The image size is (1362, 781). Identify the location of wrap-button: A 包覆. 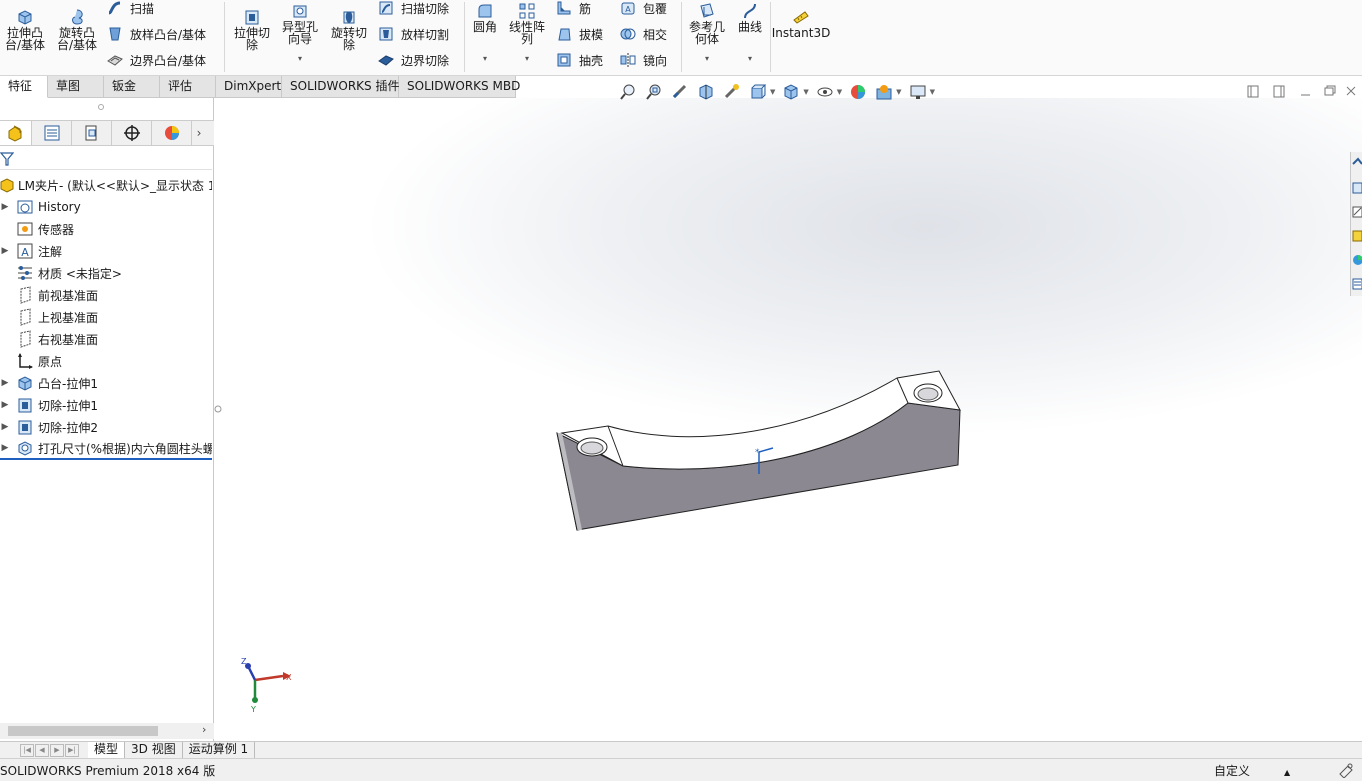
(643, 9).